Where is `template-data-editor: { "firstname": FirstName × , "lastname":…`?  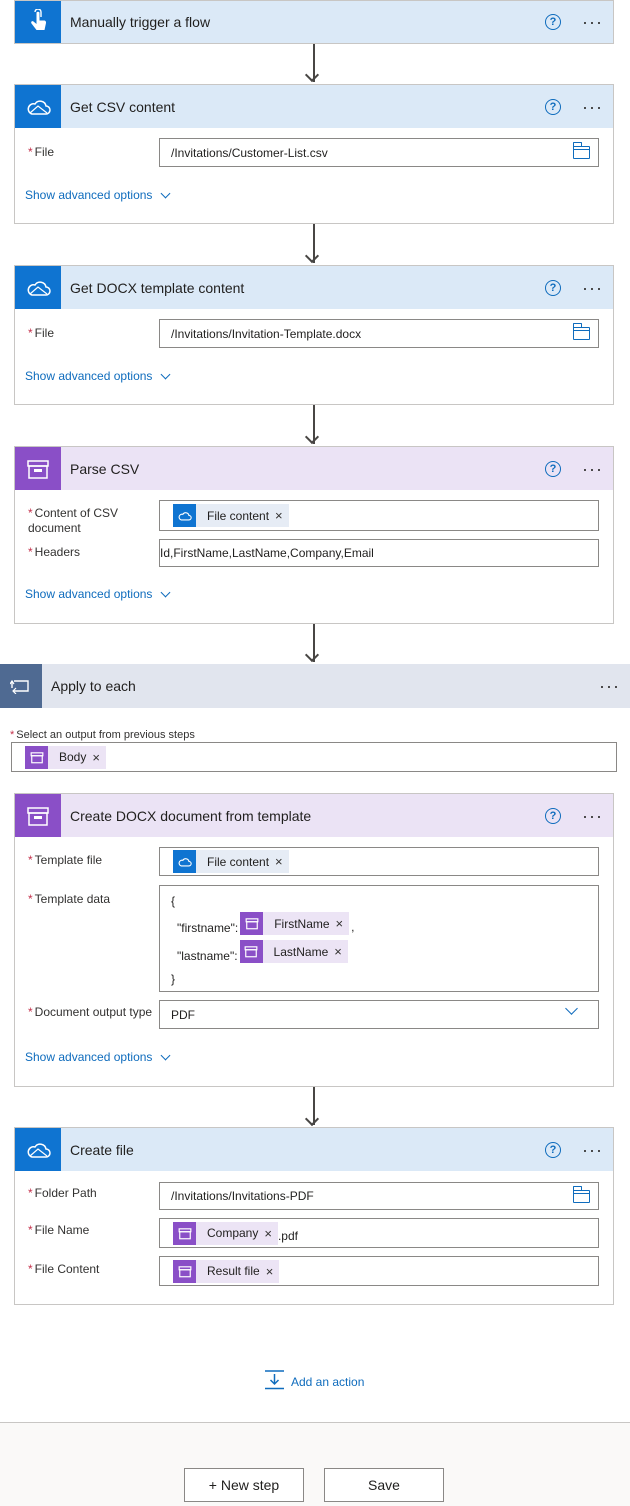 template-data-editor: { "firstname": FirstName × , "lastname":… is located at coordinates (379, 938).